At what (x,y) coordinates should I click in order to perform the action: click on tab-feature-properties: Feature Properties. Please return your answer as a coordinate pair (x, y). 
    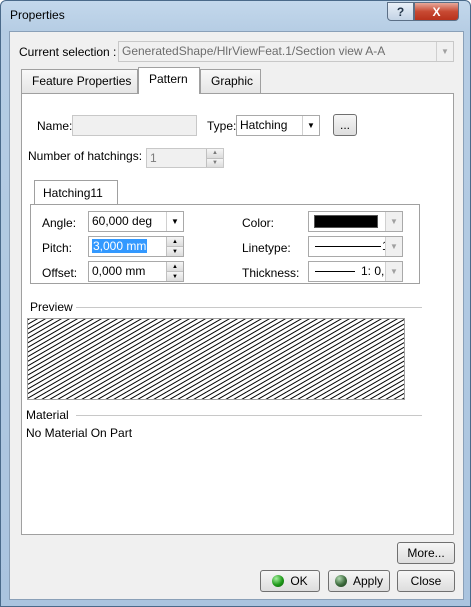
    Looking at the image, I should click on (79, 81).